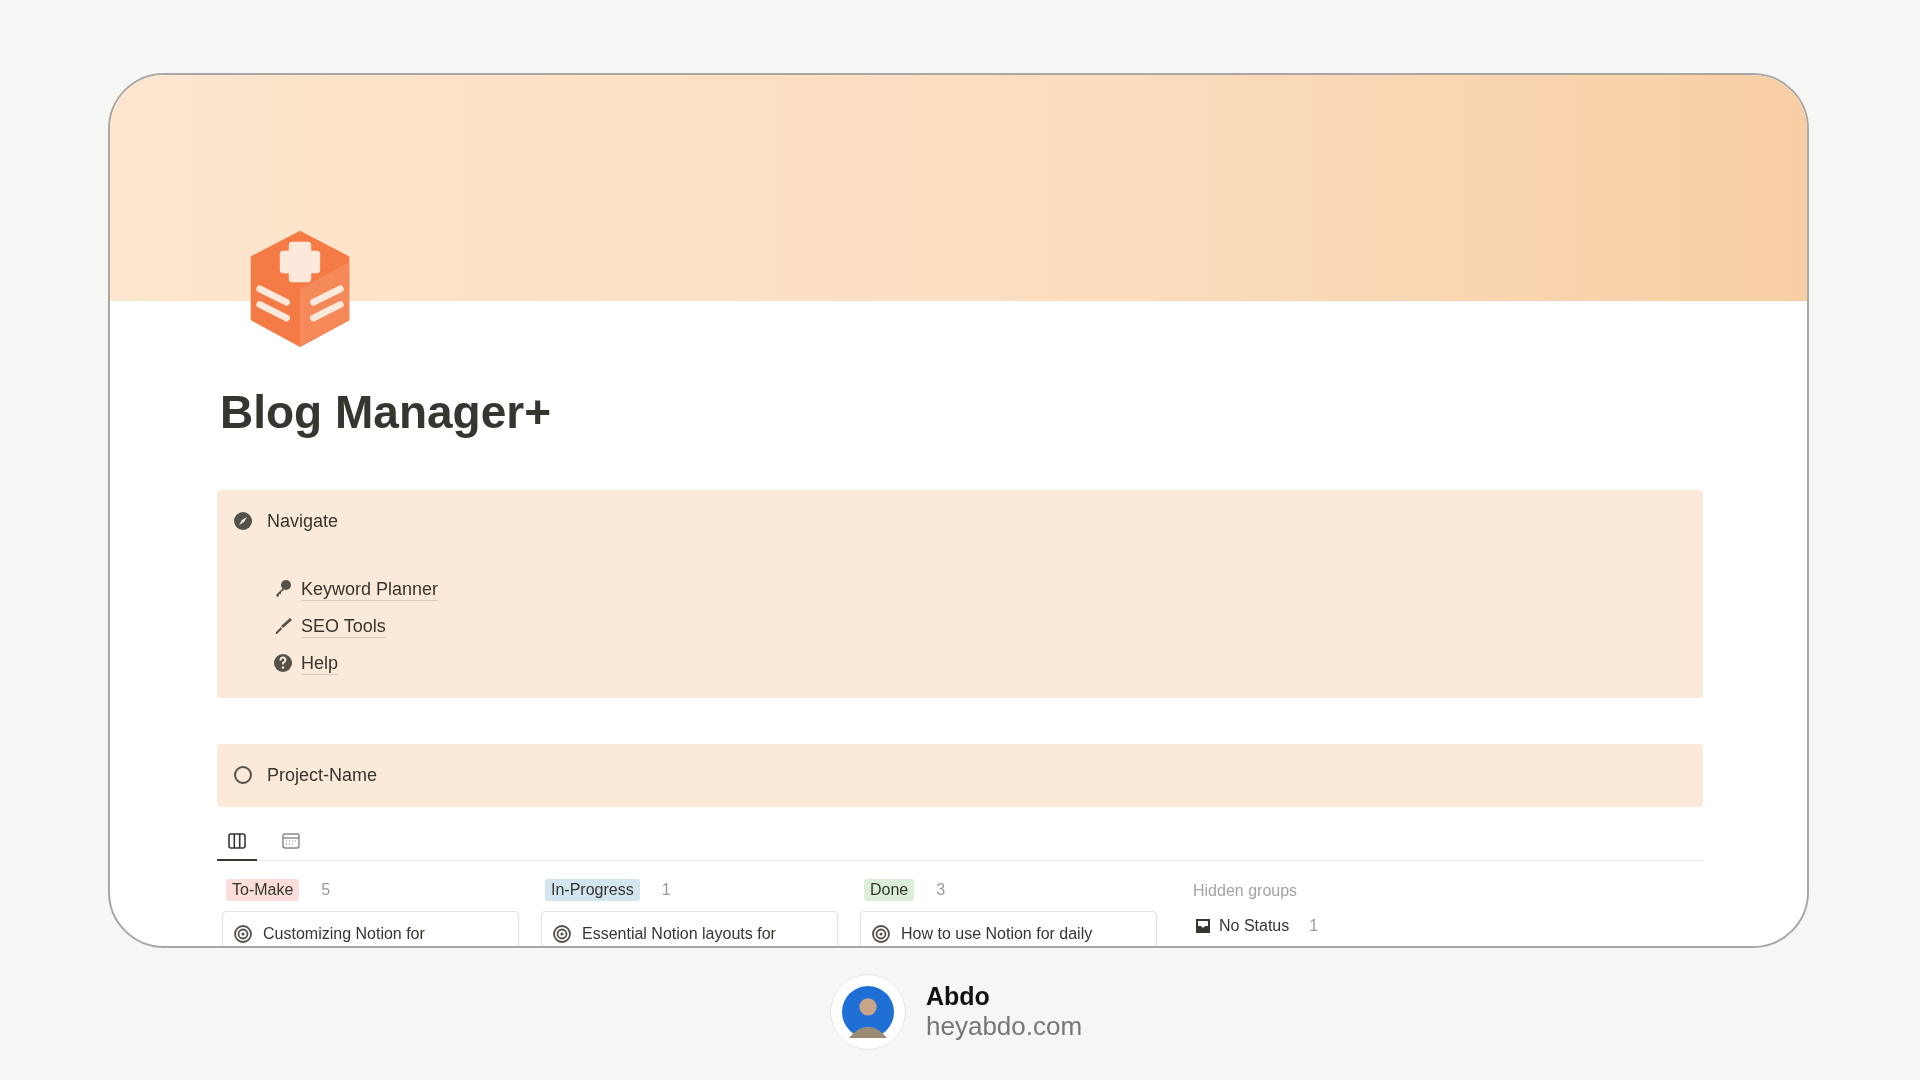 The height and width of the screenshot is (1080, 1920). I want to click on author-website: heyabdo.com, so click(1004, 1026).